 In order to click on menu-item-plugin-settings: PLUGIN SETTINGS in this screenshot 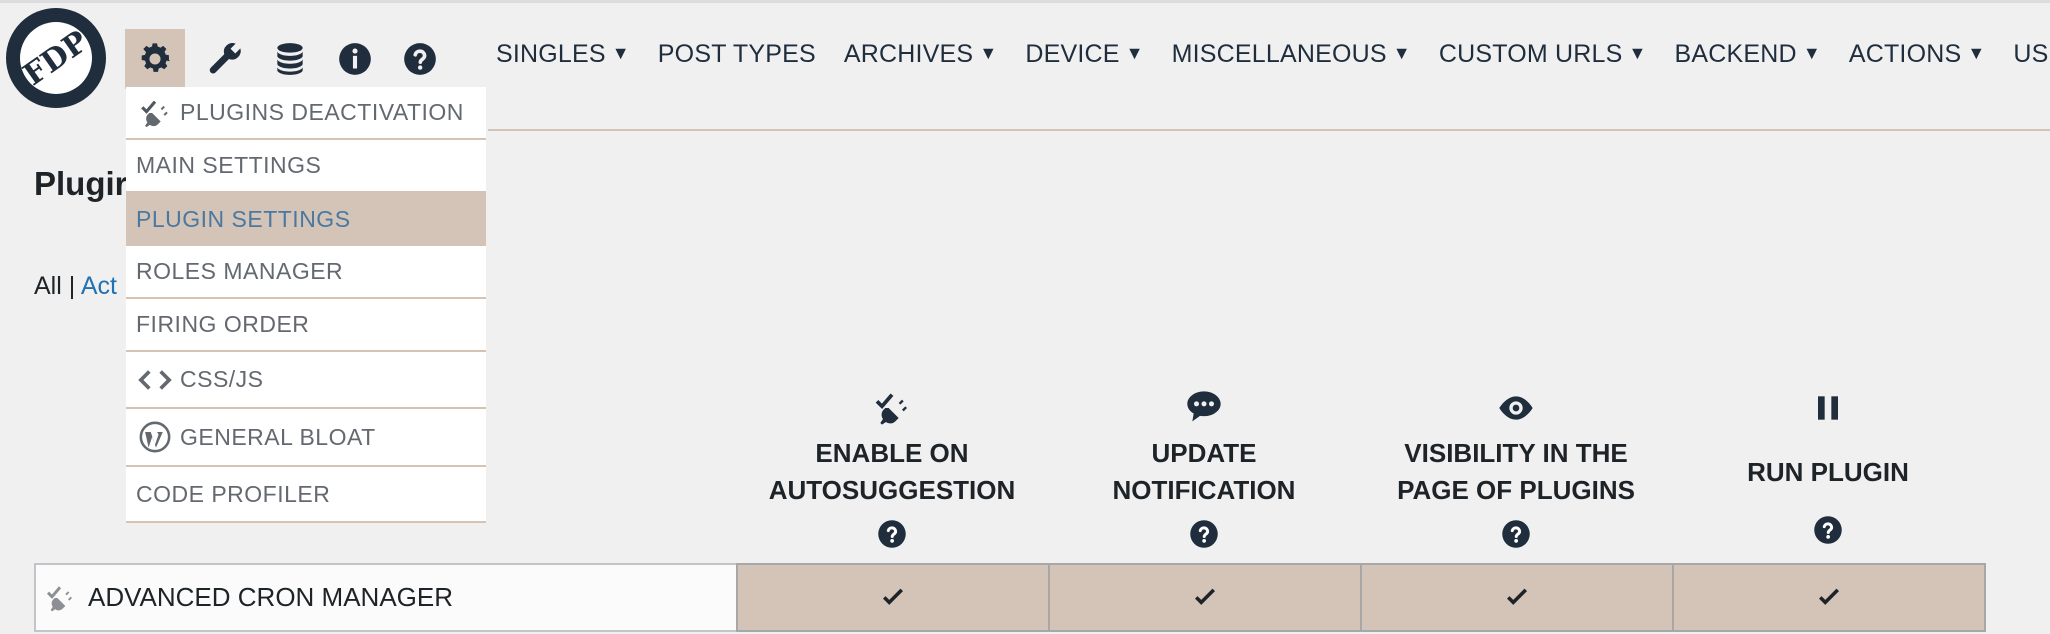, I will do `click(306, 219)`.